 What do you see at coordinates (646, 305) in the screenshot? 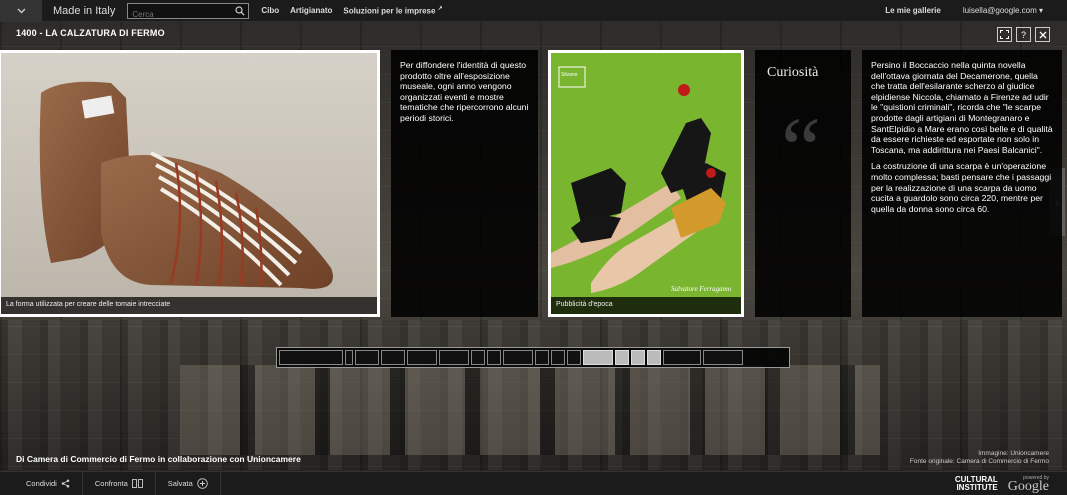
I see `card-caption: Pubblicità d'epoca` at bounding box center [646, 305].